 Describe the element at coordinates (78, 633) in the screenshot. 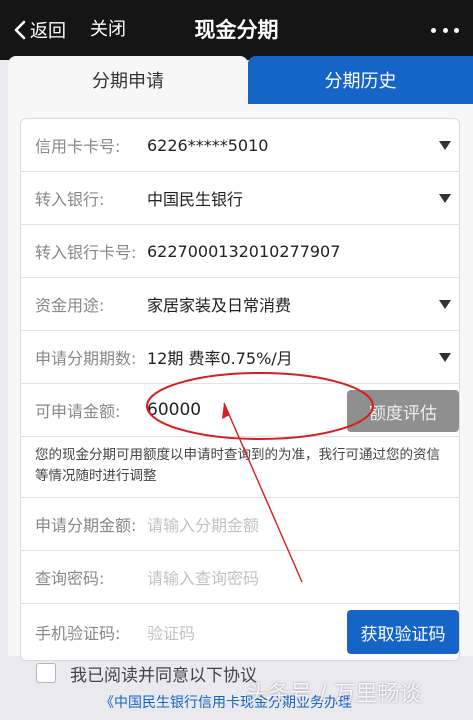

I see `sms-label: 手机验证码:` at that location.